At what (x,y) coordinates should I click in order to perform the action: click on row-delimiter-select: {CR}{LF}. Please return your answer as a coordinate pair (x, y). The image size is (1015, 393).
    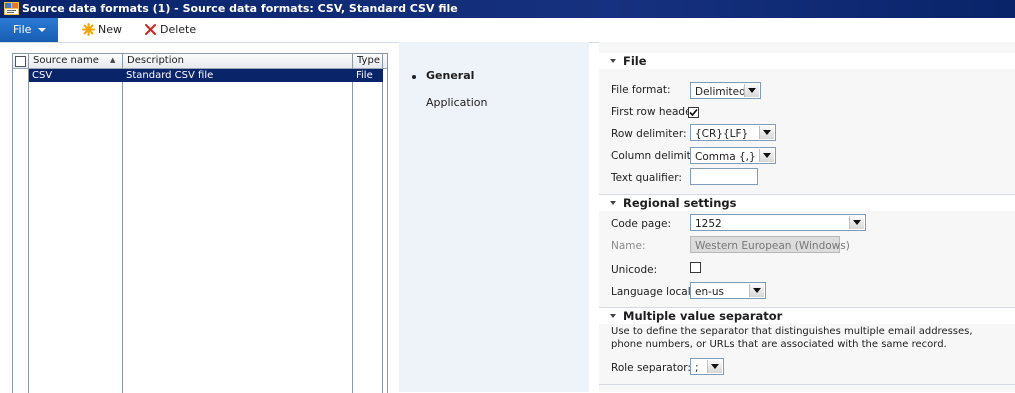
    Looking at the image, I should click on (733, 132).